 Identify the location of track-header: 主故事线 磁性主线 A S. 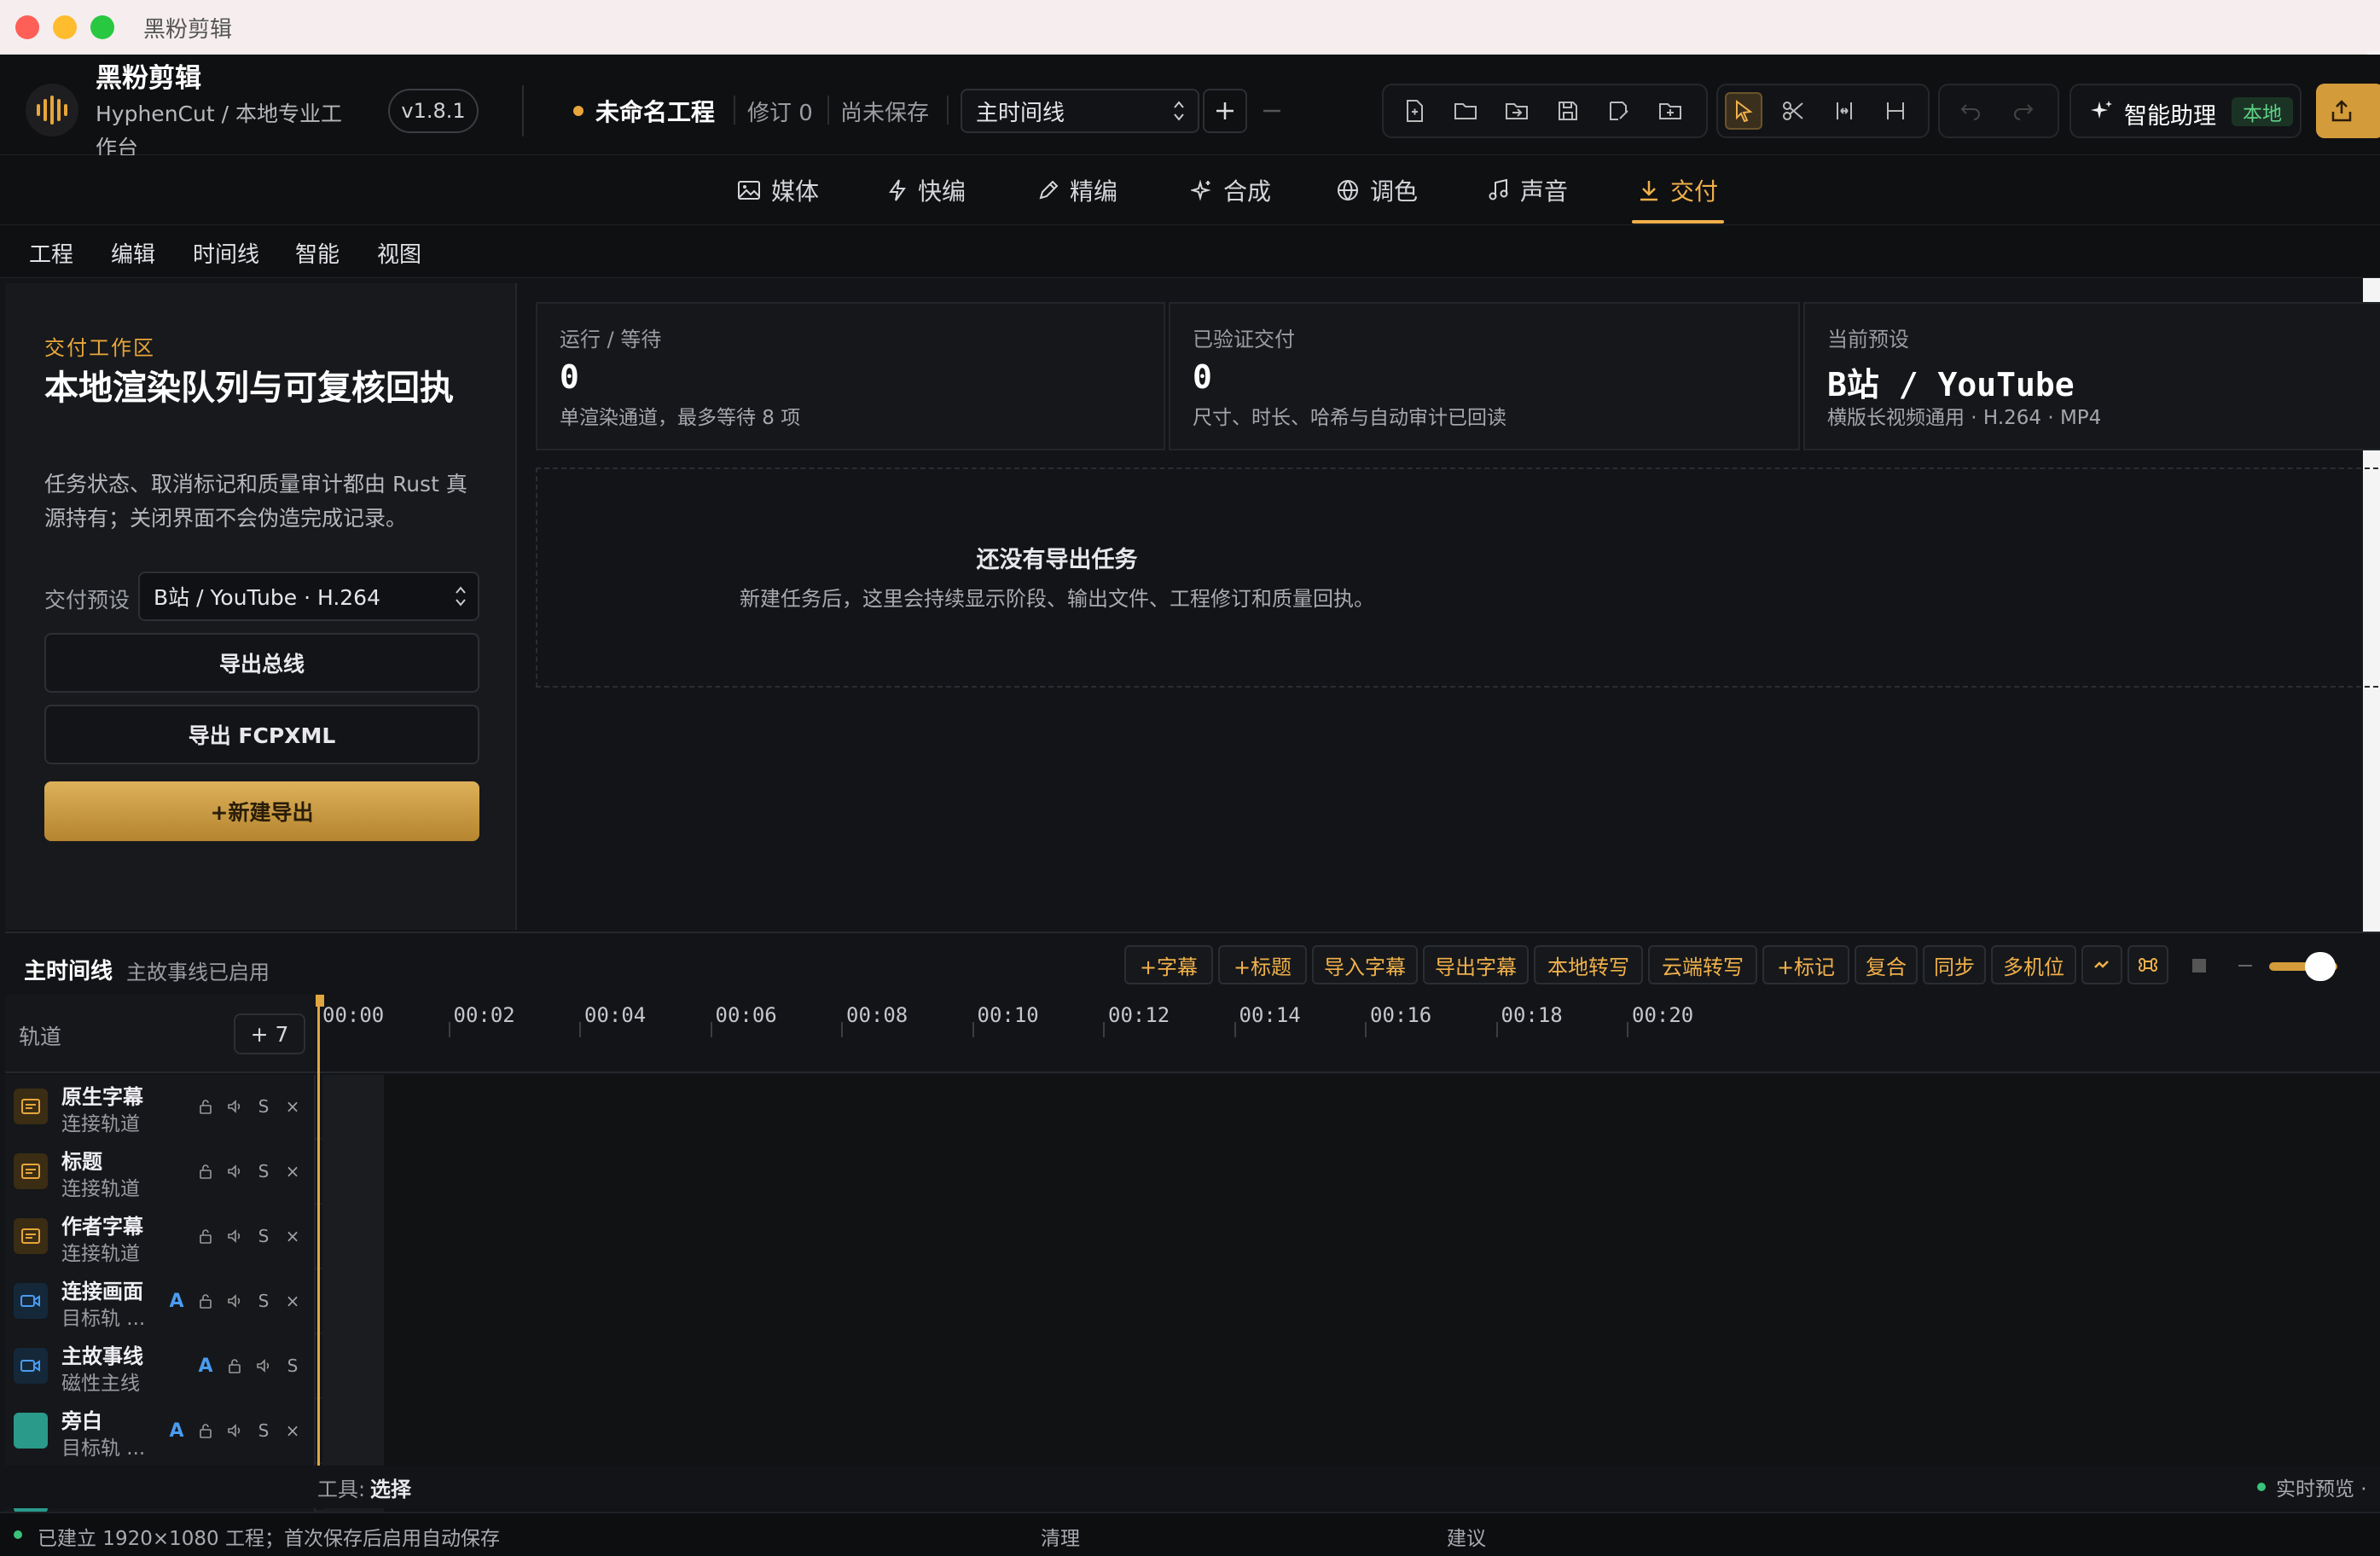
(160, 1366).